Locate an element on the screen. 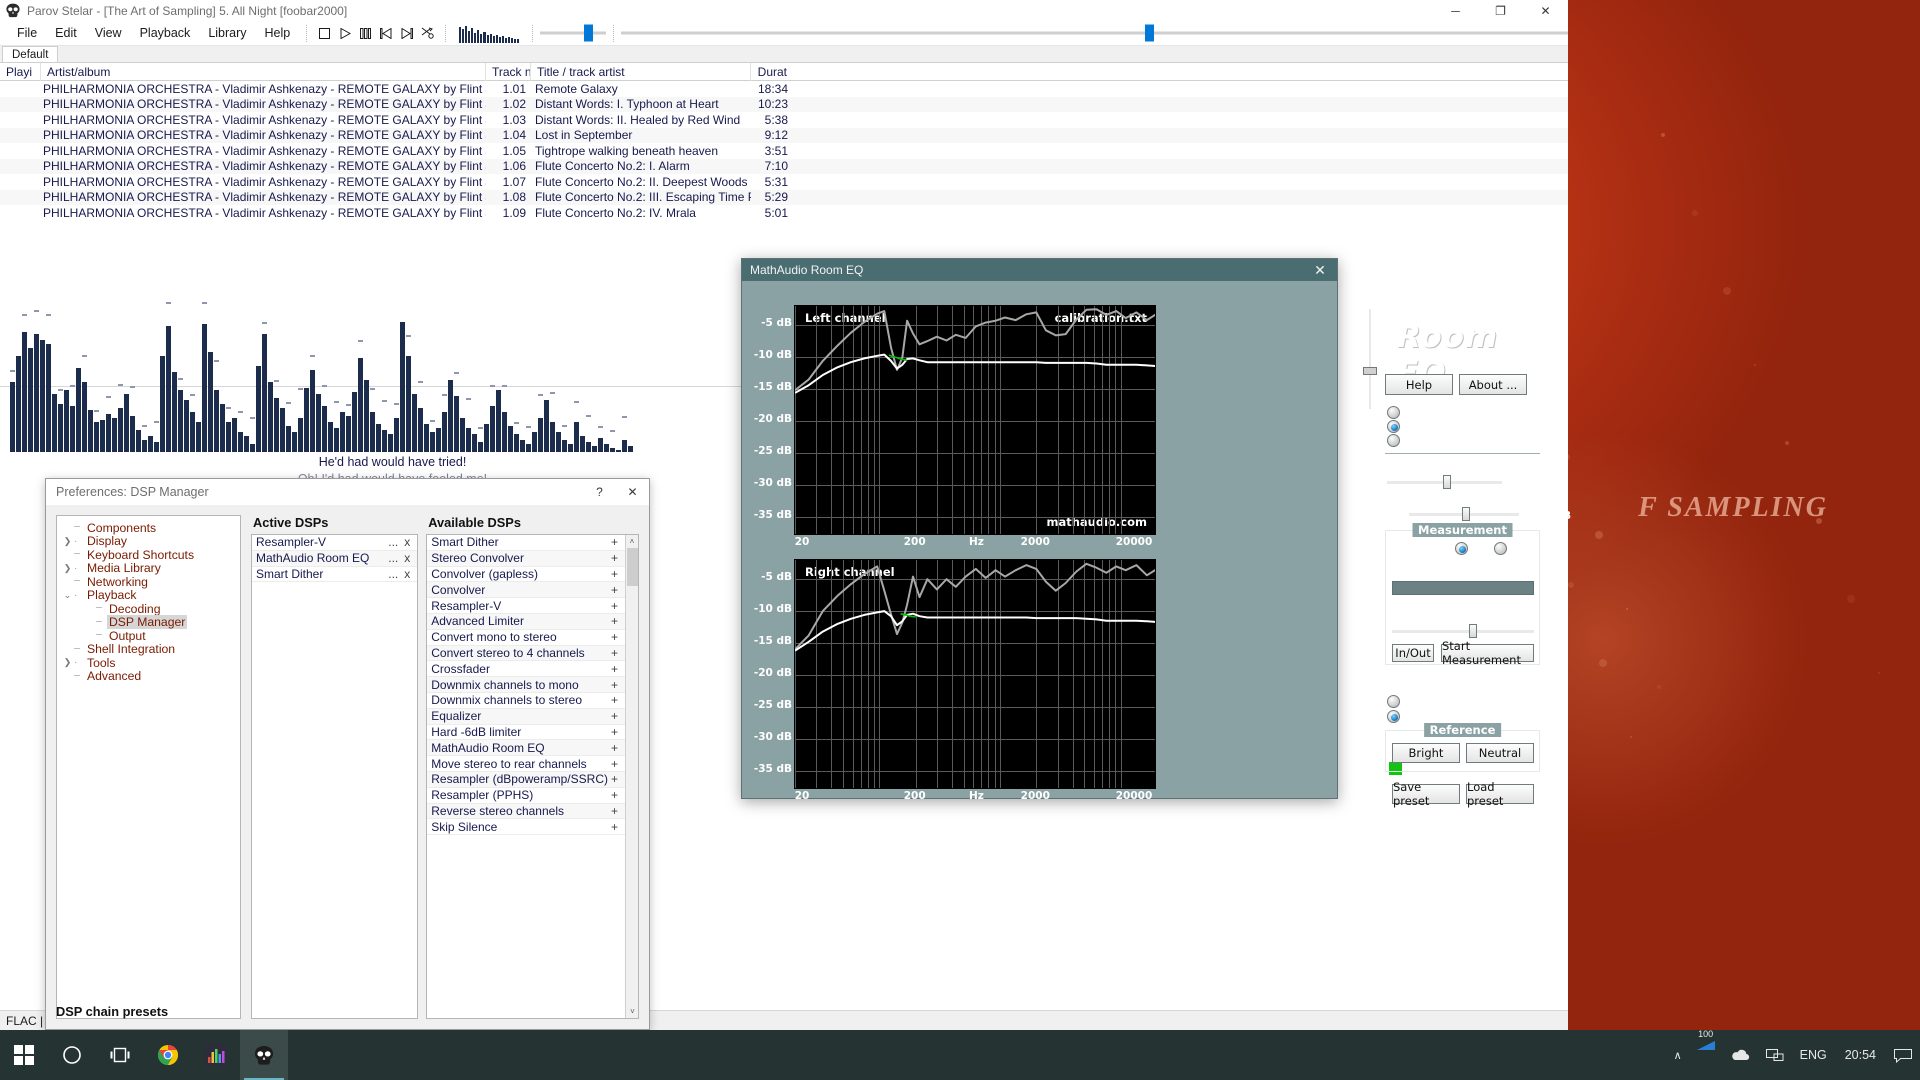  menu-edit: Edit is located at coordinates (66, 33).